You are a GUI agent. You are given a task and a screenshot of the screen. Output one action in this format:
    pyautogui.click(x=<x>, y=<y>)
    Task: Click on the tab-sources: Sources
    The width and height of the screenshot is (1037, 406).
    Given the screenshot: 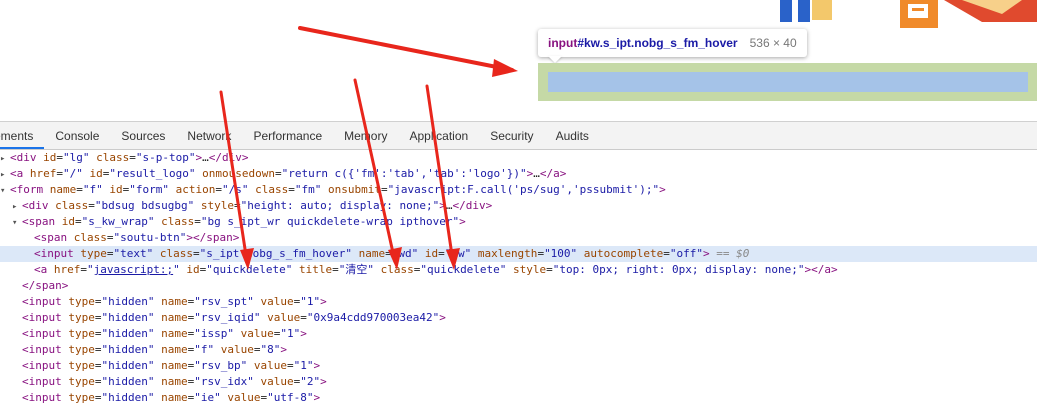 What is the action you would take?
    pyautogui.click(x=143, y=136)
    